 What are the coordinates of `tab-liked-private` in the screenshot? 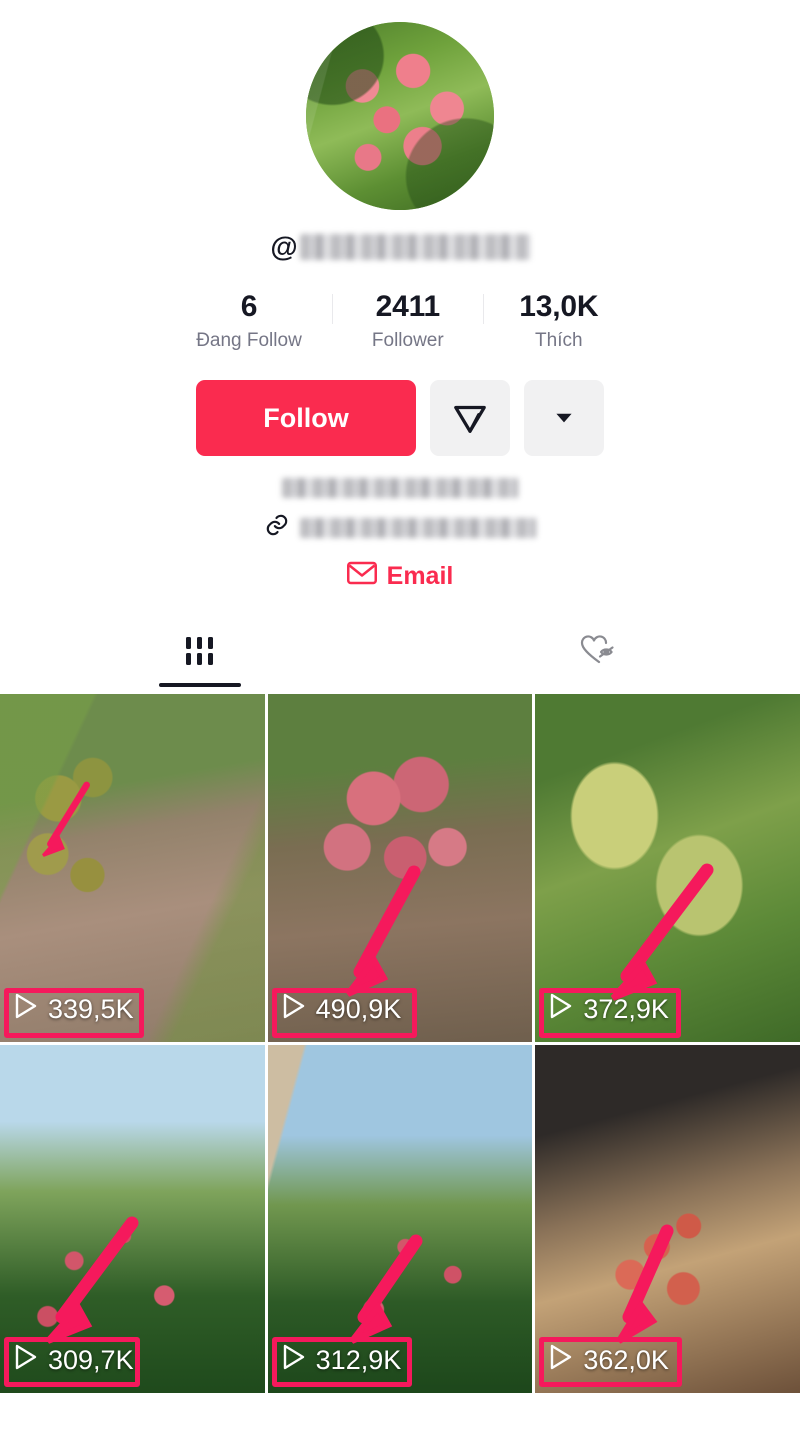 It's located at (600, 656).